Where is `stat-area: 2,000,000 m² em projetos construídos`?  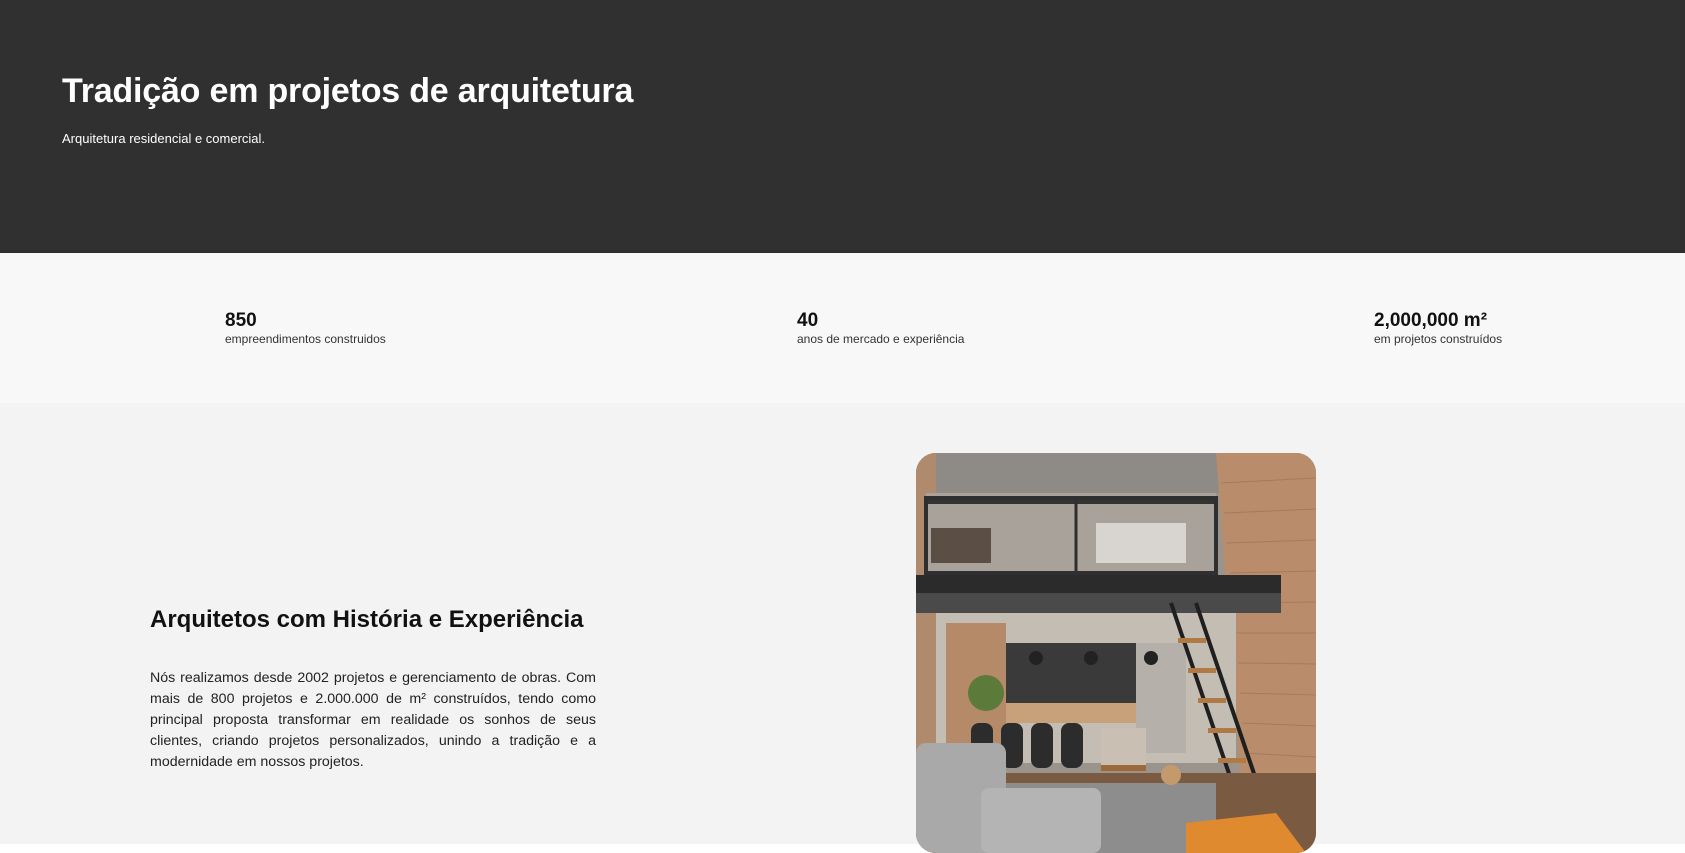 stat-area: 2,000,000 m² em projetos construídos is located at coordinates (1438, 328).